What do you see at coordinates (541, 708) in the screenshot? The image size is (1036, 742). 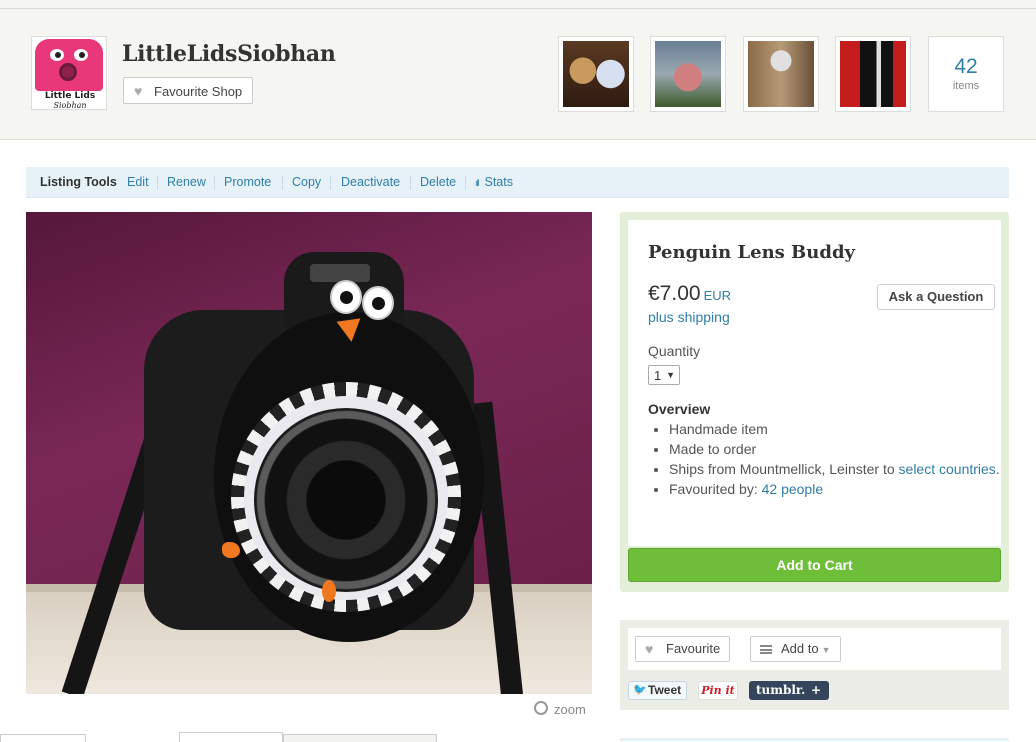 I see `magnifier-icon` at bounding box center [541, 708].